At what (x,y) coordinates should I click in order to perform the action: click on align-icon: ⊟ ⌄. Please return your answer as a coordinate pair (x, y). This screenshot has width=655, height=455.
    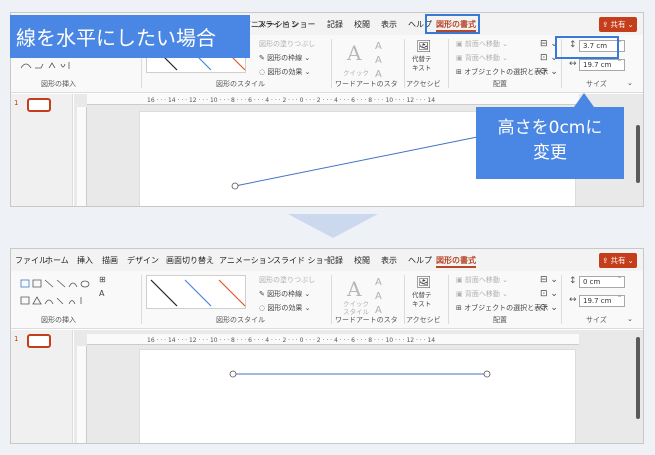
    Looking at the image, I should click on (549, 280).